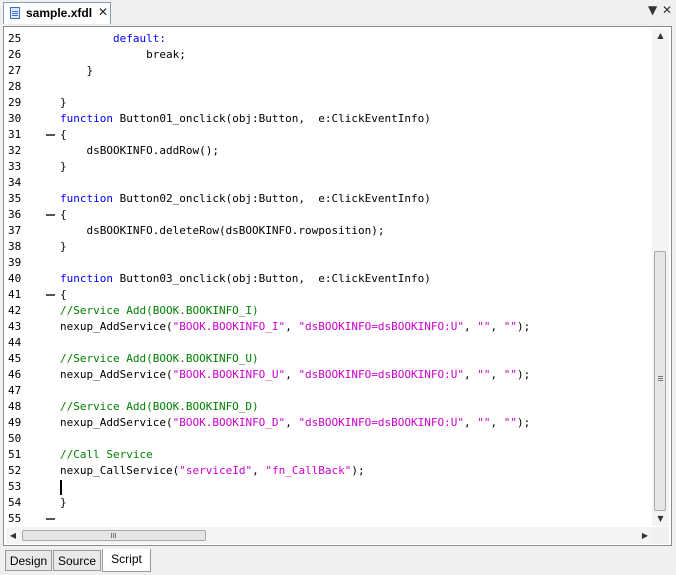 This screenshot has width=676, height=575. I want to click on code-line: 45 //Service Add(BOOK.BOOKINFO_U), so click(328, 359).